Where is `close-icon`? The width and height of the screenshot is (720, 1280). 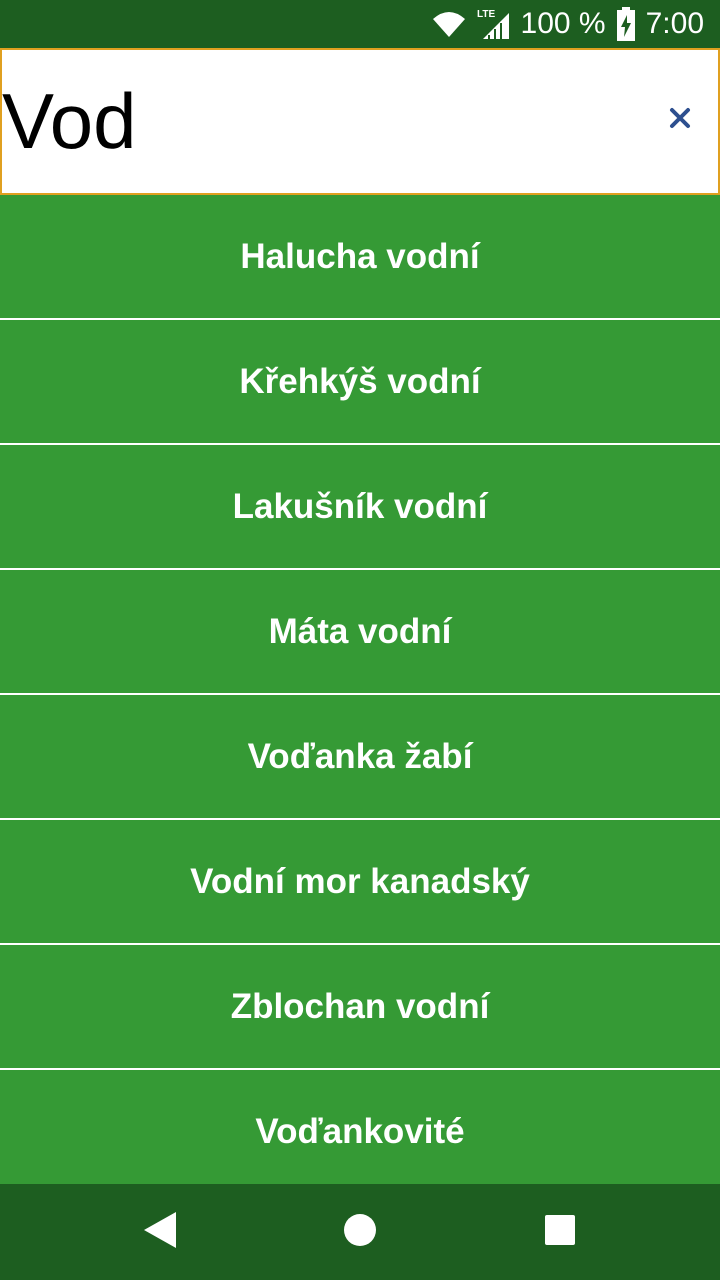 close-icon is located at coordinates (680, 120).